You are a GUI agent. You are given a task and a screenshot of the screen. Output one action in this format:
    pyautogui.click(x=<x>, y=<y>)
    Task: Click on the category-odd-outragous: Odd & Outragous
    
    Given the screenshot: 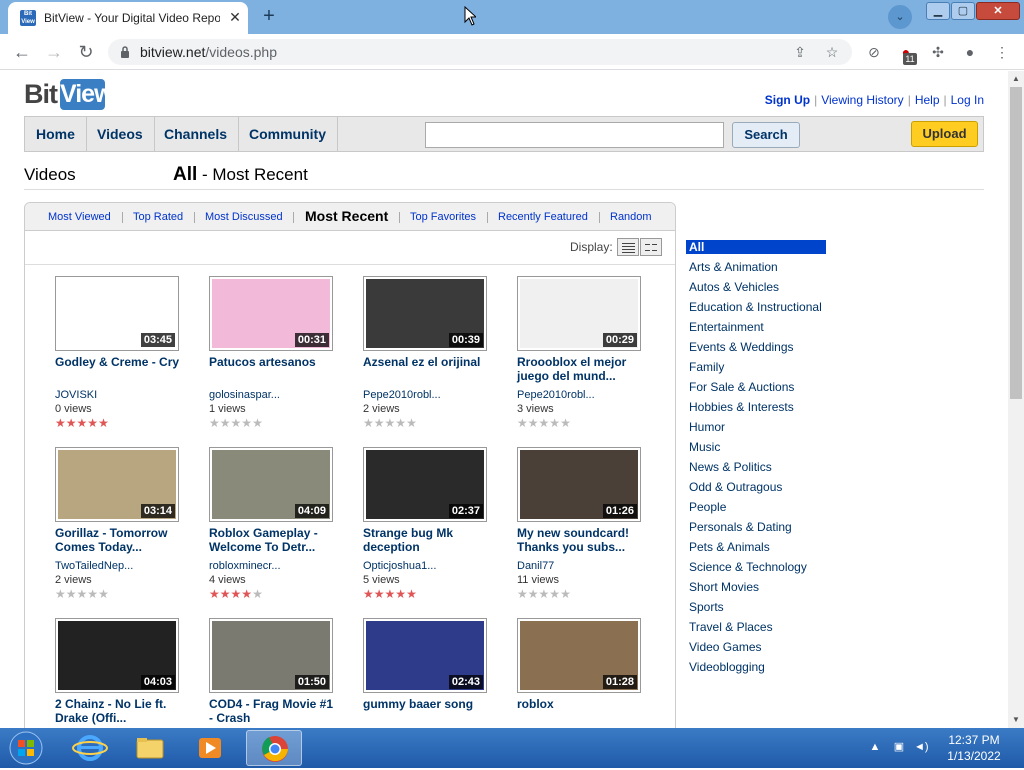 What is the action you would take?
    pyautogui.click(x=756, y=487)
    